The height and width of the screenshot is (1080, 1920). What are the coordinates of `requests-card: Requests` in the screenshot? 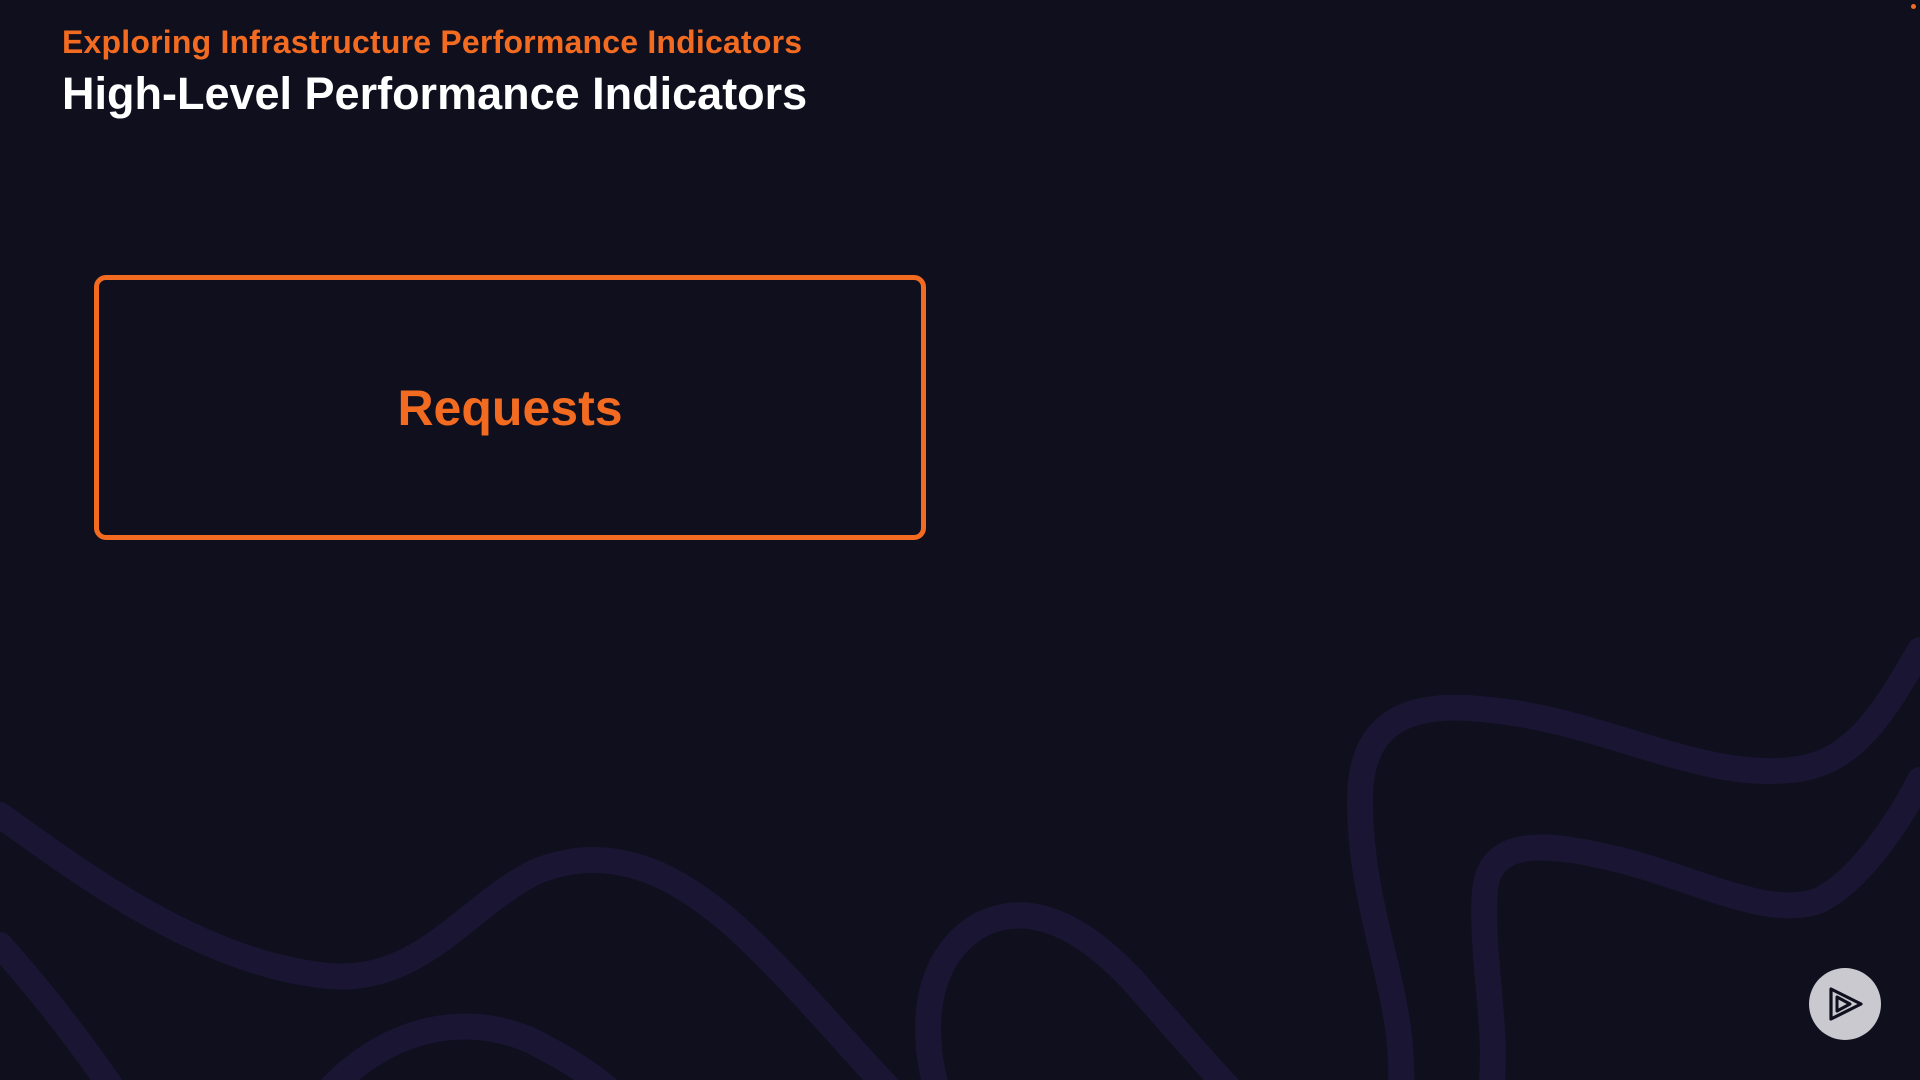 It's located at (510, 407).